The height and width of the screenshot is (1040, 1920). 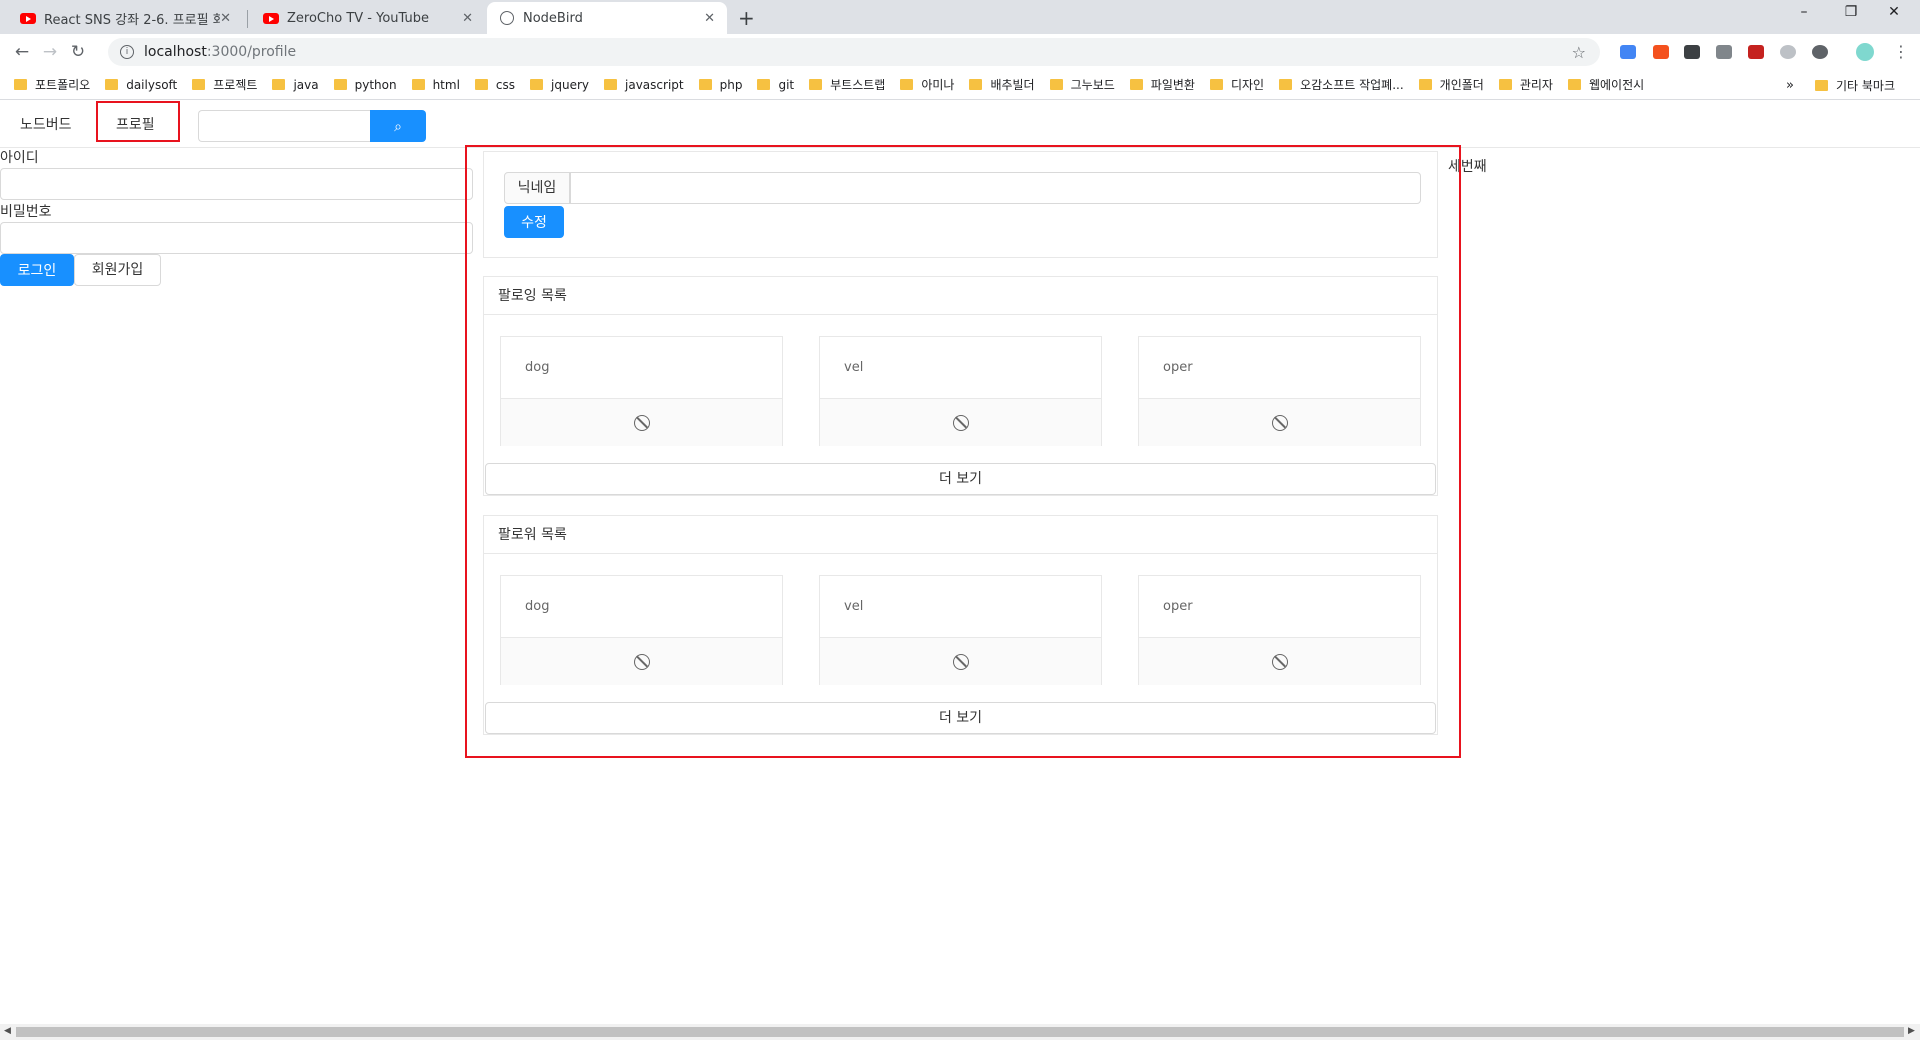 What do you see at coordinates (175, 52) in the screenshot?
I see `url-host: localhost` at bounding box center [175, 52].